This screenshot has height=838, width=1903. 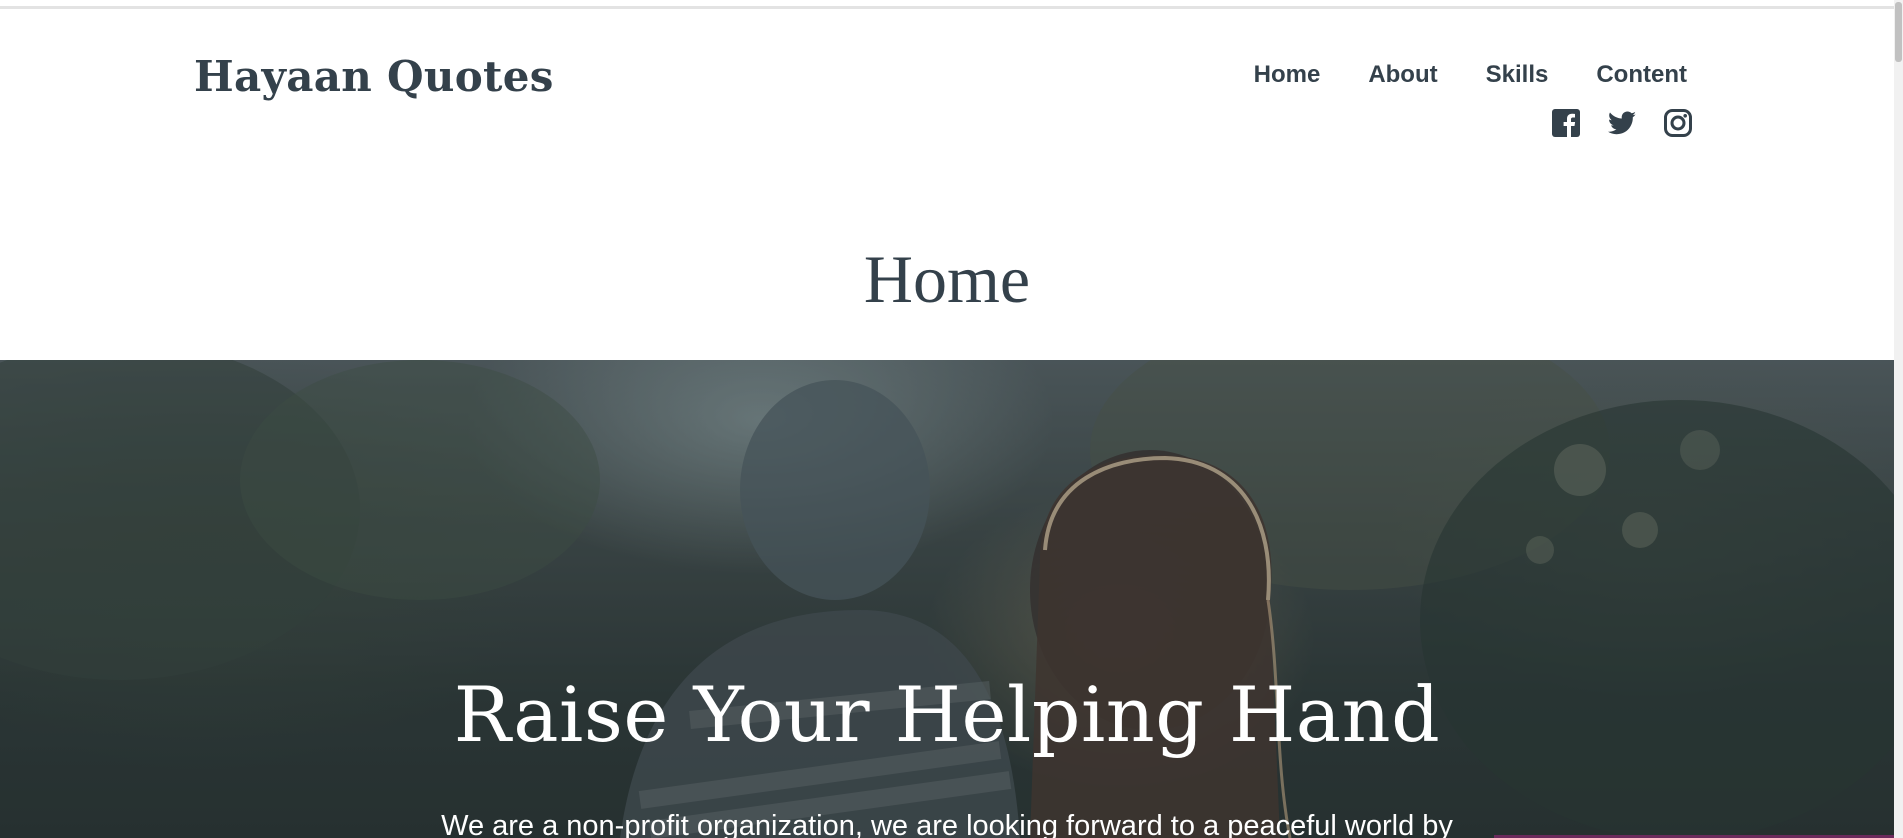 I want to click on social-links, so click(x=1622, y=123).